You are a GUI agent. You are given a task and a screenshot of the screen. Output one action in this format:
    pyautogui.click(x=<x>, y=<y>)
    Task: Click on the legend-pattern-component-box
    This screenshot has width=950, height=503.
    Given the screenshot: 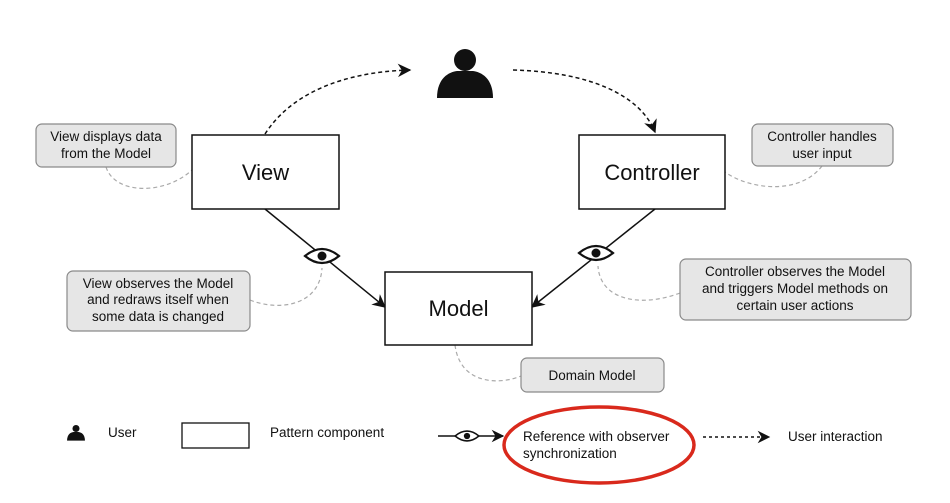 What is the action you would take?
    pyautogui.click(x=215, y=435)
    